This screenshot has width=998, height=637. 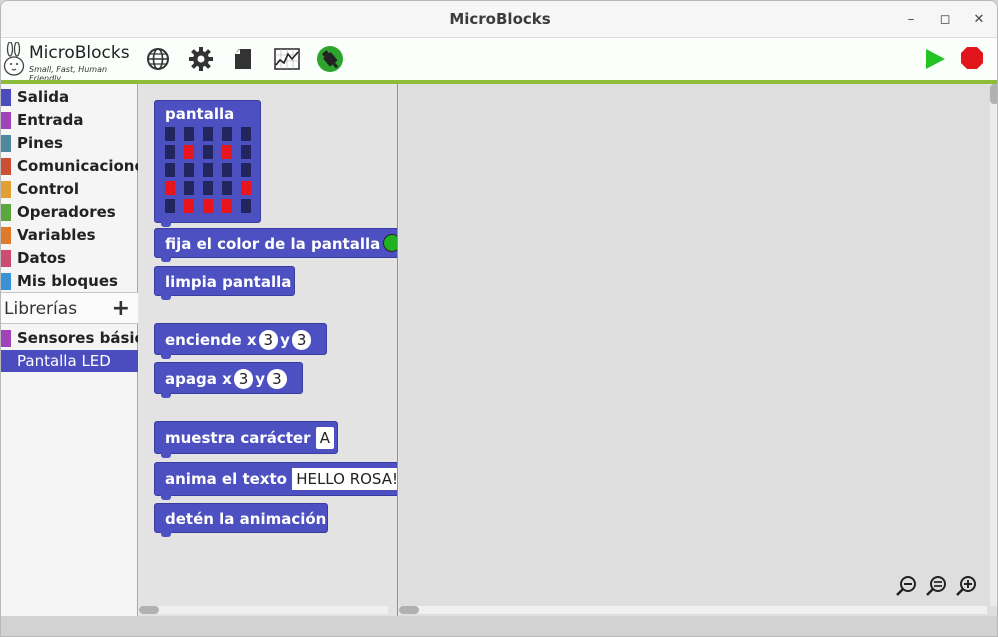 I want to click on library-sensores-basicos: Sensores básicos, so click(x=69, y=338).